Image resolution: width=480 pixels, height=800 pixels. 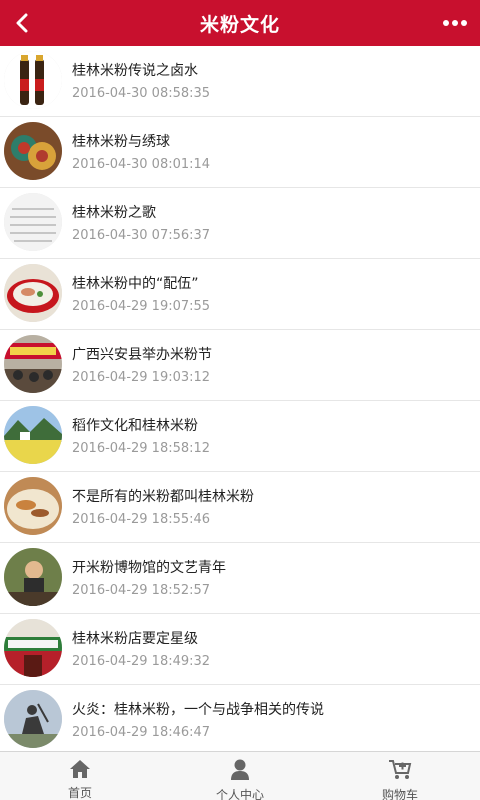 What do you see at coordinates (141, 93) in the screenshot?
I see `article-date: 2016-04-30 08:58:35` at bounding box center [141, 93].